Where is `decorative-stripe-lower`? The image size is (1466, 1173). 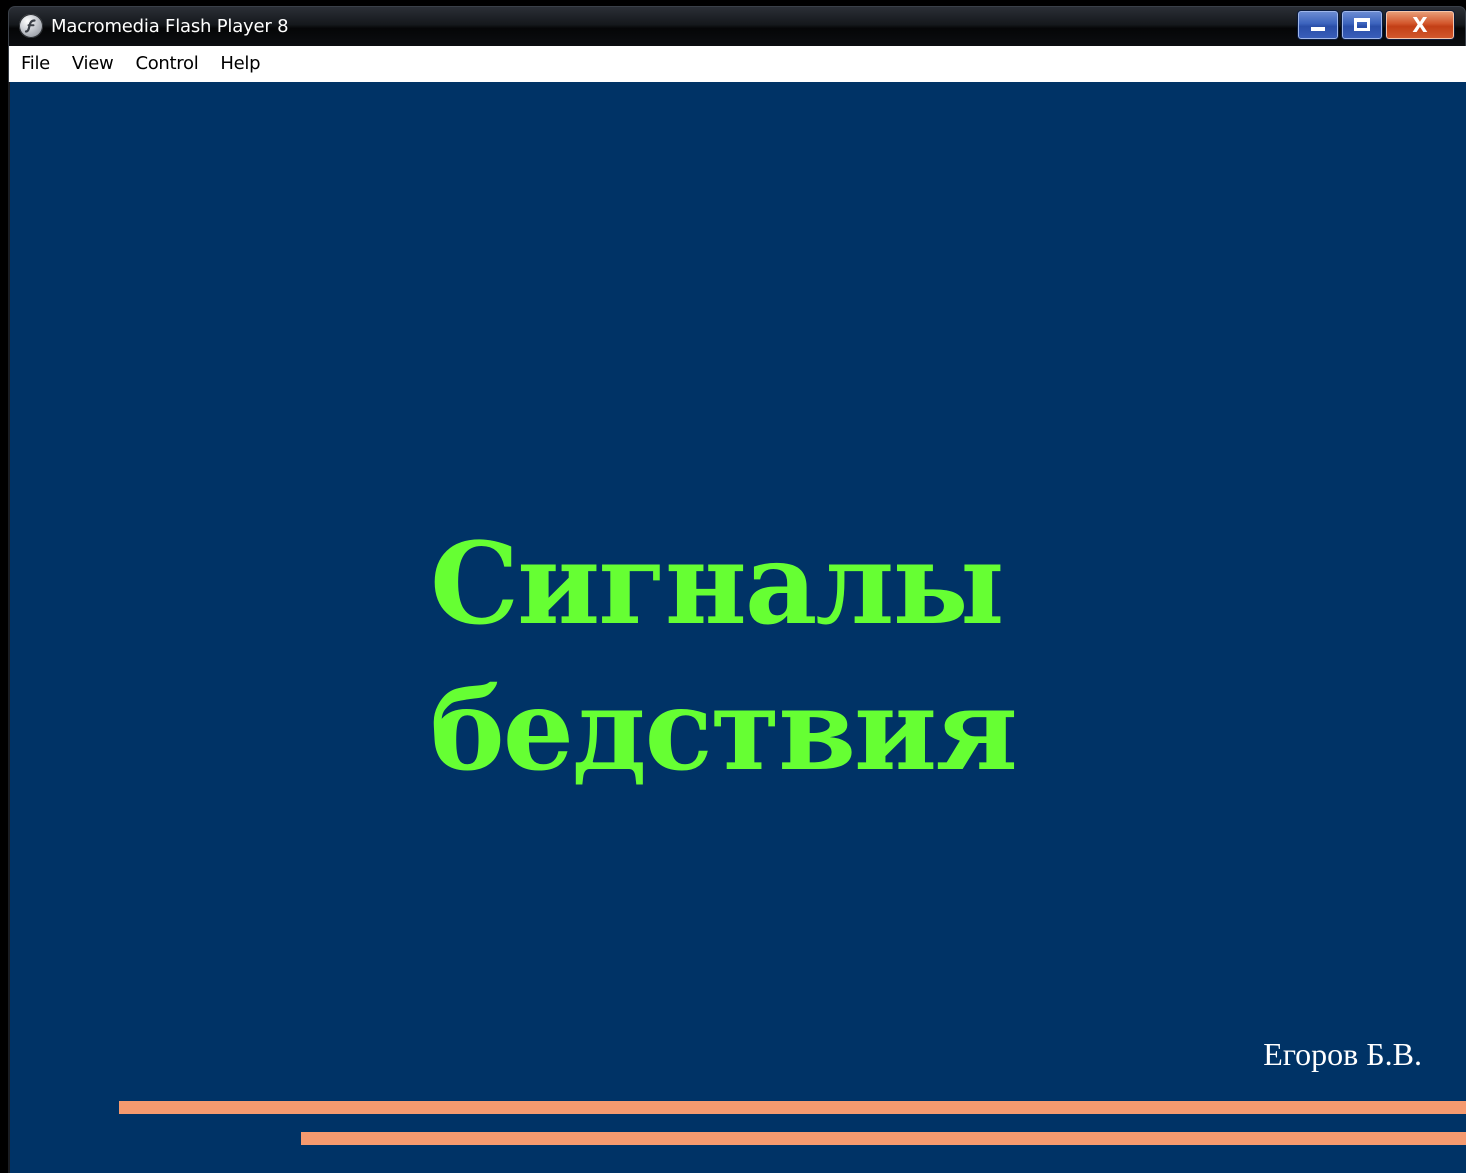
decorative-stripe-lower is located at coordinates (883, 1138).